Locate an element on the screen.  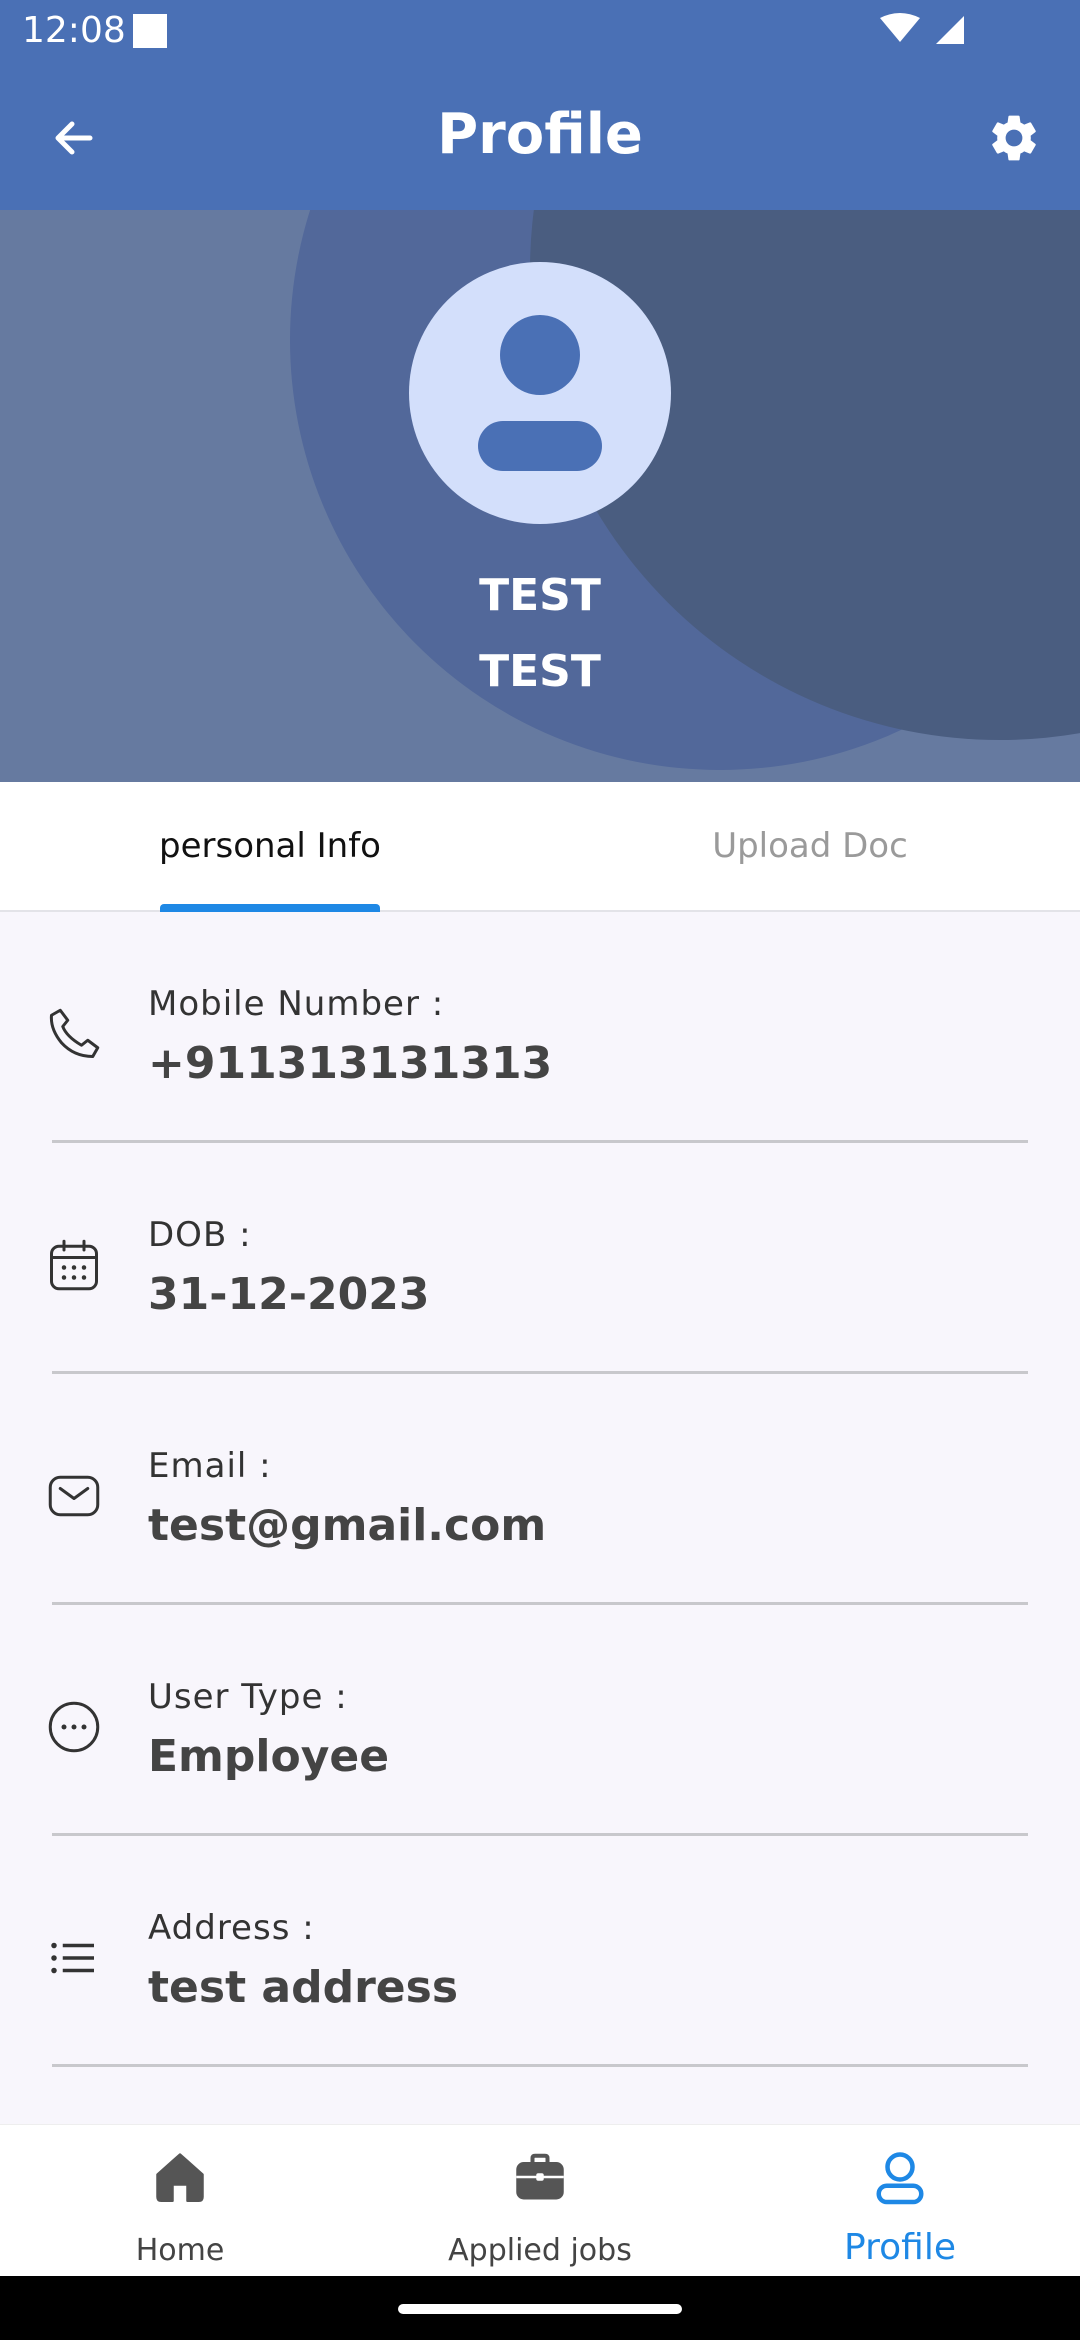
gesture-bar is located at coordinates (540, 2308).